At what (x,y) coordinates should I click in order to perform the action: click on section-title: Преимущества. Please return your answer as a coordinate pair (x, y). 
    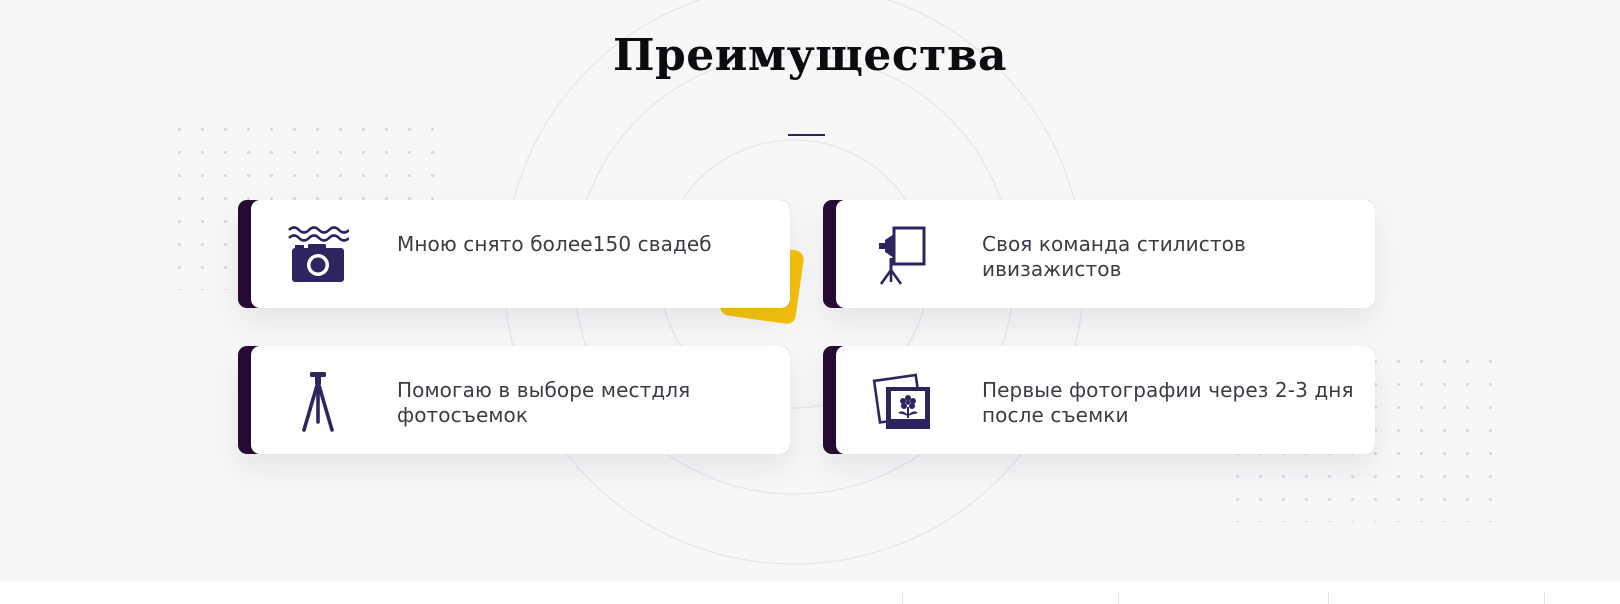
    Looking at the image, I should click on (810, 55).